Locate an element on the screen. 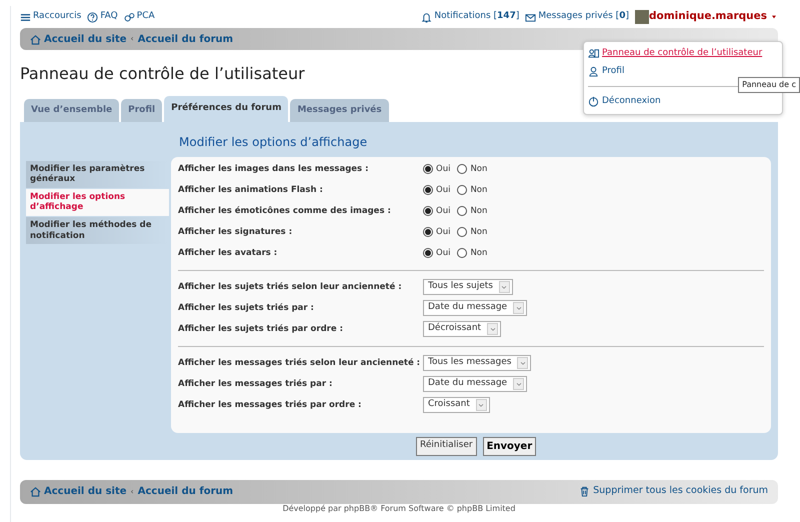 The width and height of the screenshot is (800, 522). bell-icon is located at coordinates (426, 17).